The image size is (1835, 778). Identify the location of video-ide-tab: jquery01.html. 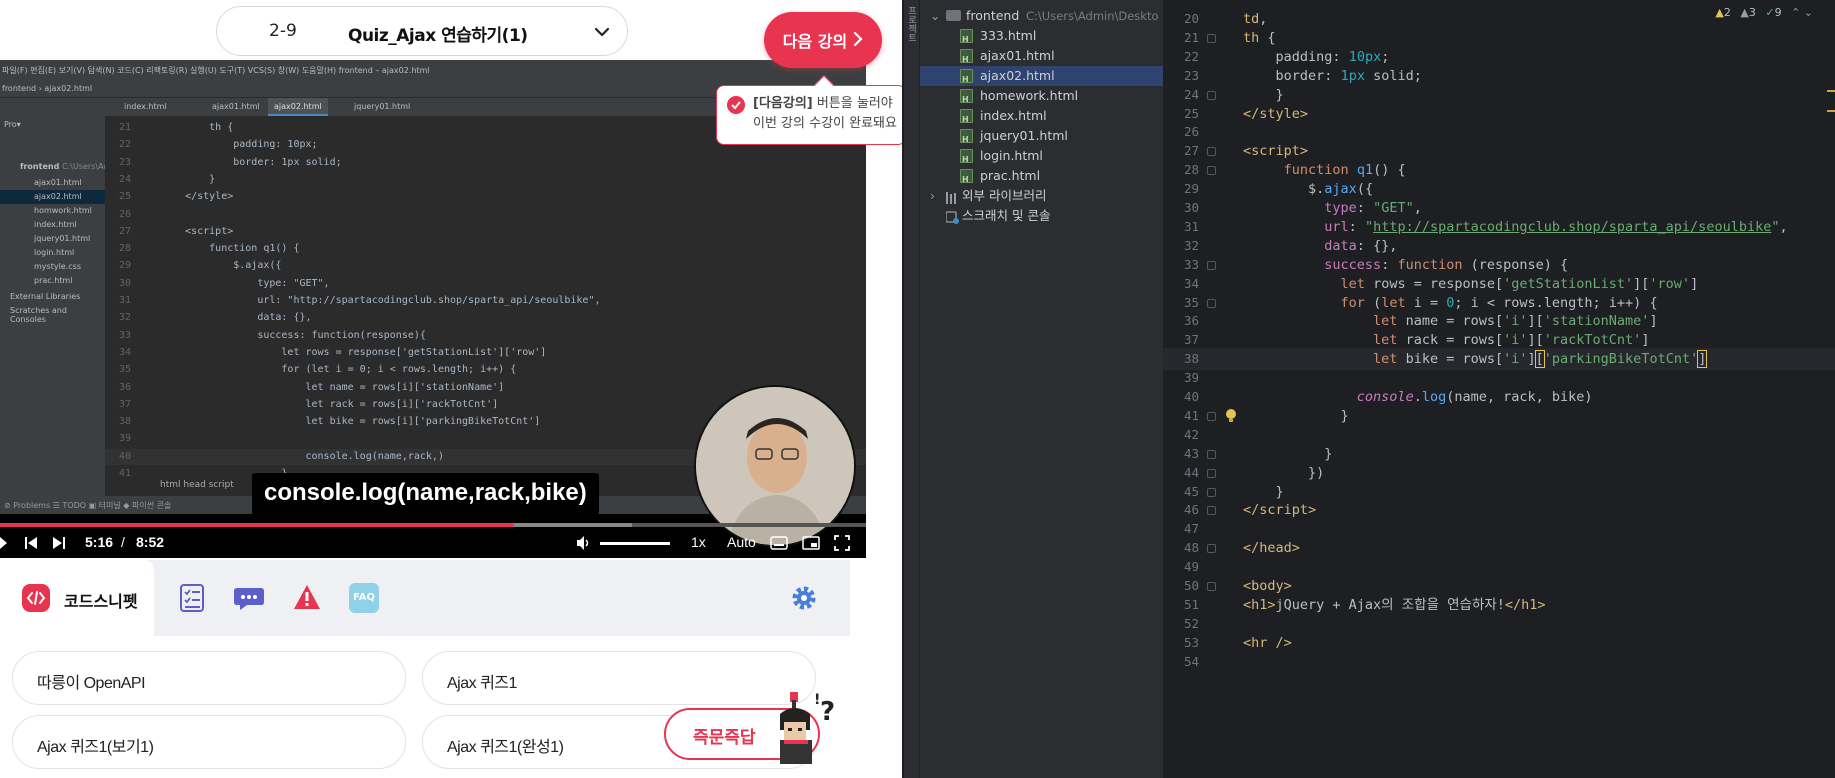
(382, 106).